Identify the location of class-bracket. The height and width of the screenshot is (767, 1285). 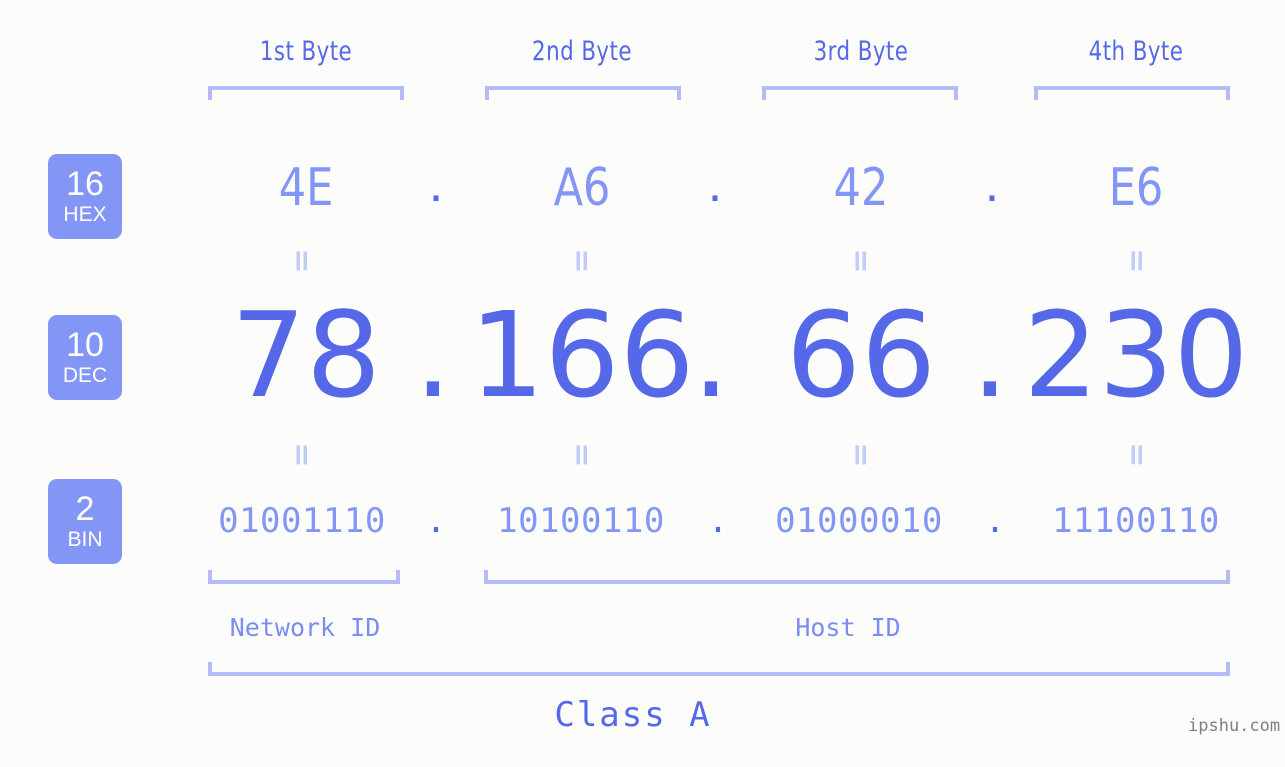
(719, 669).